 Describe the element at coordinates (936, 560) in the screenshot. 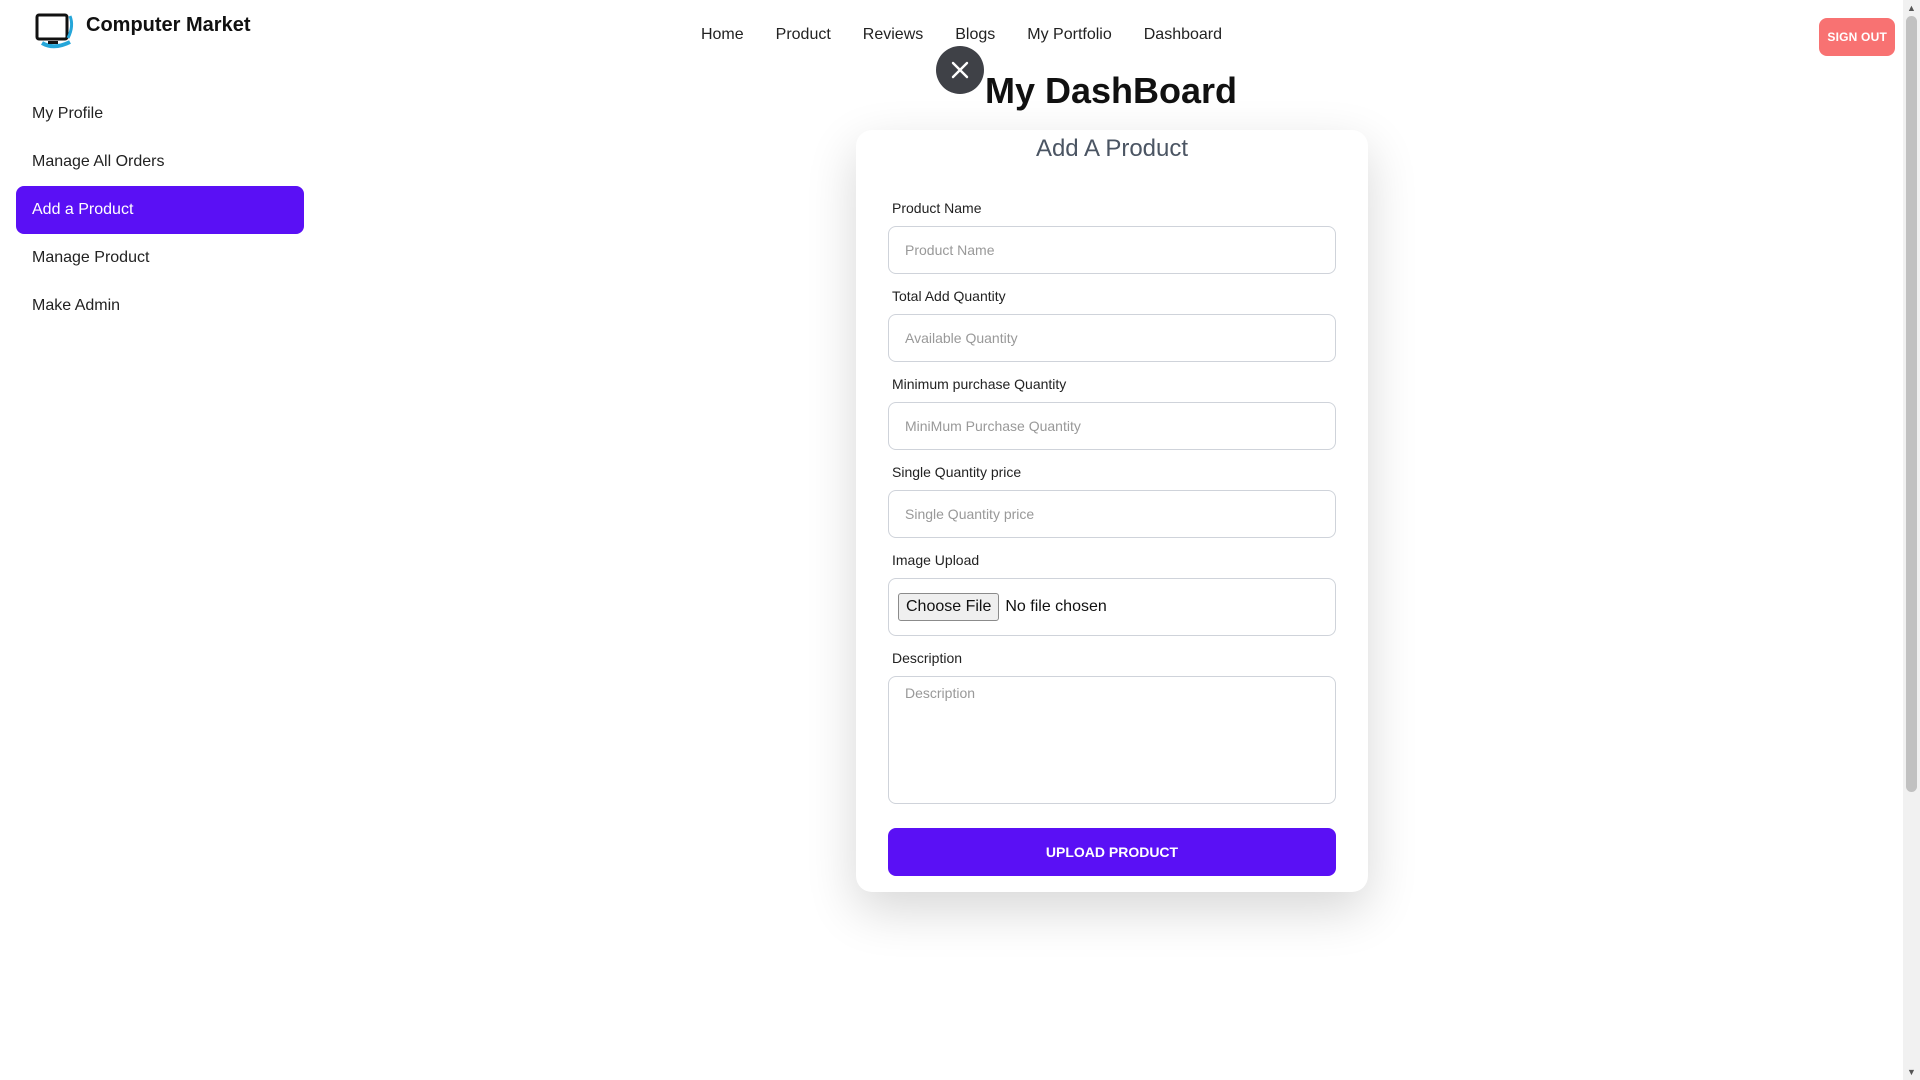

I see `image-upload-label: Image Upload` at that location.